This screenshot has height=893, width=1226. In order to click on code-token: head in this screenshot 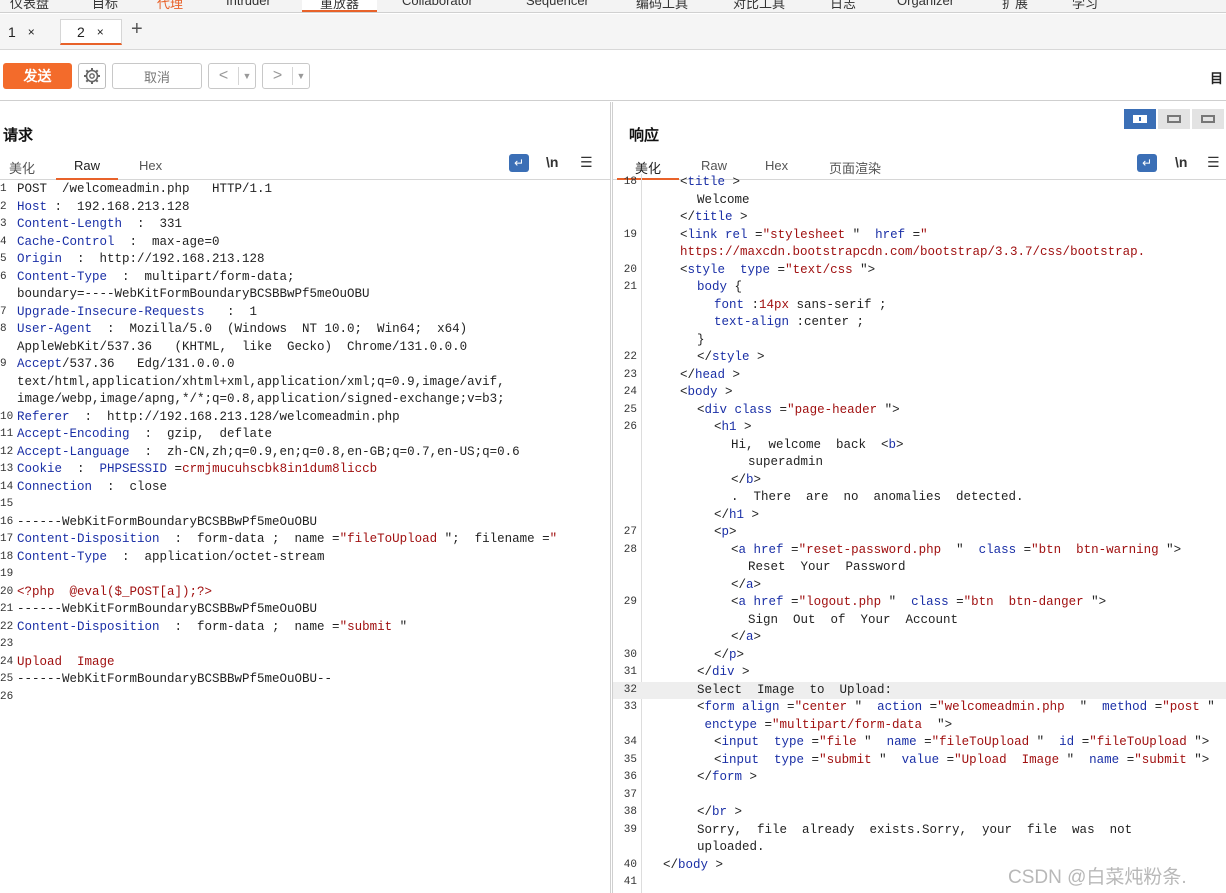, I will do `click(710, 374)`.